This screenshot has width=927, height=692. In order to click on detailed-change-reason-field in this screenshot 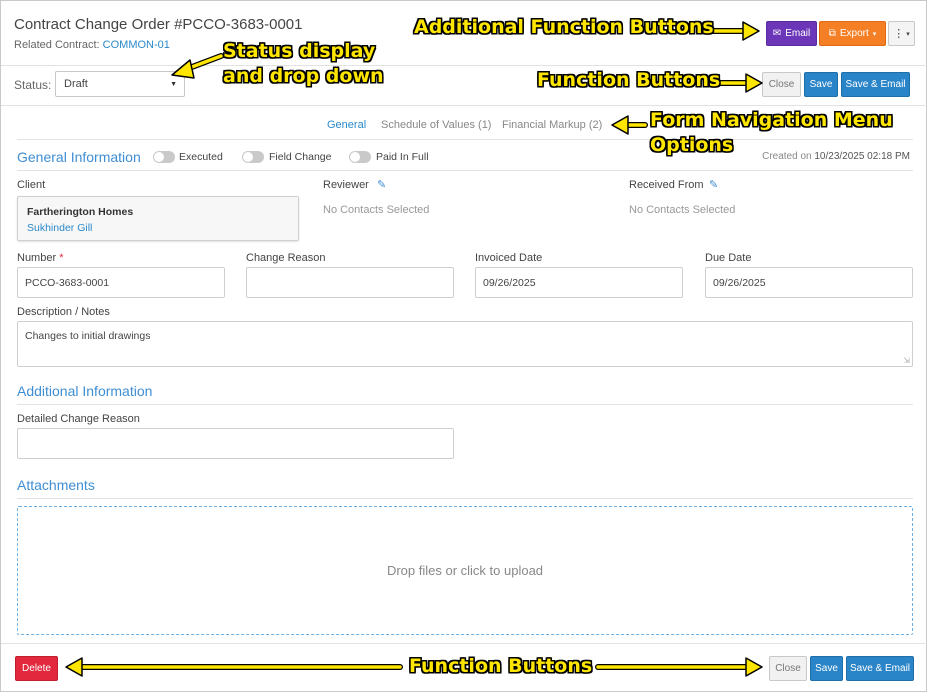, I will do `click(235, 443)`.